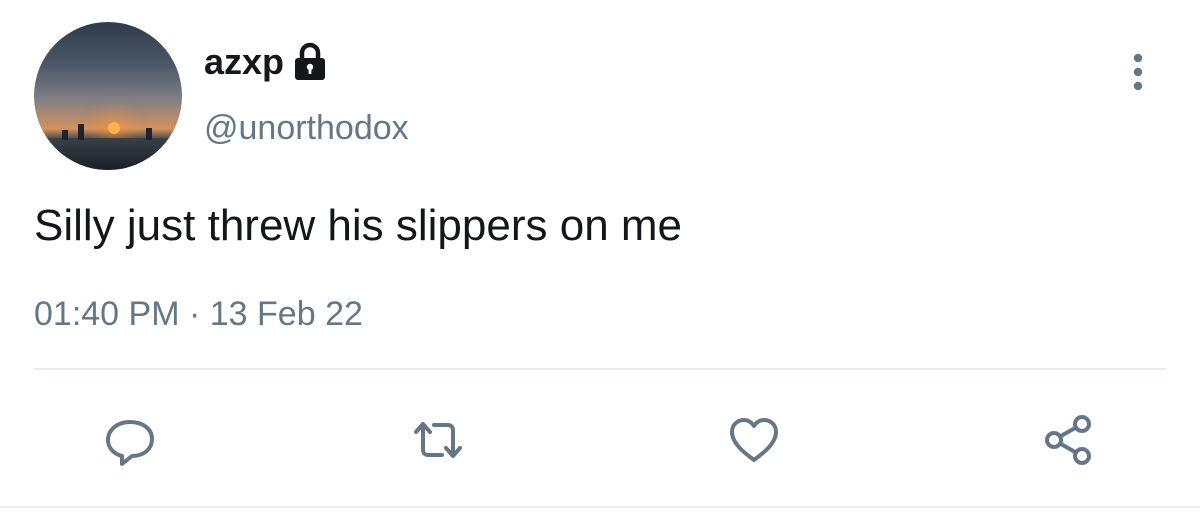 The width and height of the screenshot is (1200, 524). What do you see at coordinates (130, 443) in the screenshot?
I see `reply-icon` at bounding box center [130, 443].